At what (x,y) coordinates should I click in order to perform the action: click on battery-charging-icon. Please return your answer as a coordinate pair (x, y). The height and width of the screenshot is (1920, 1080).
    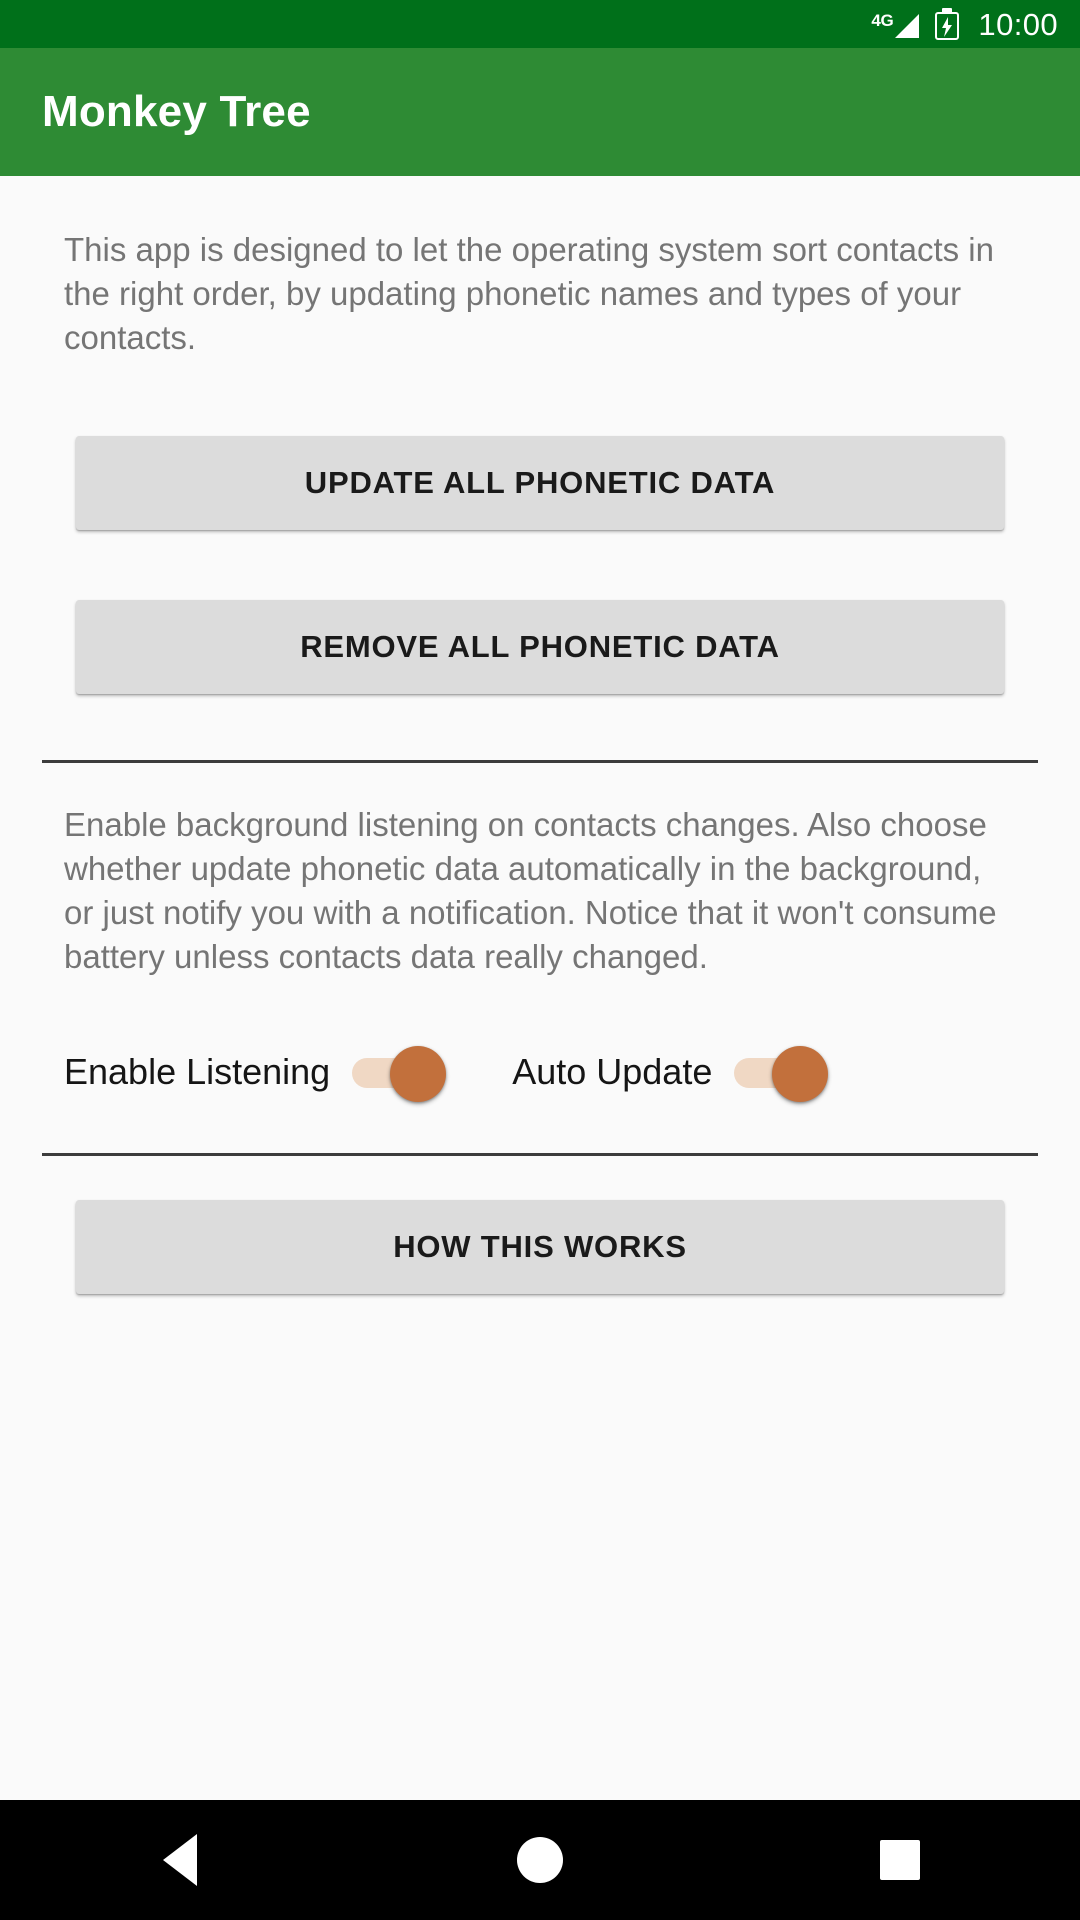
    Looking at the image, I should click on (947, 24).